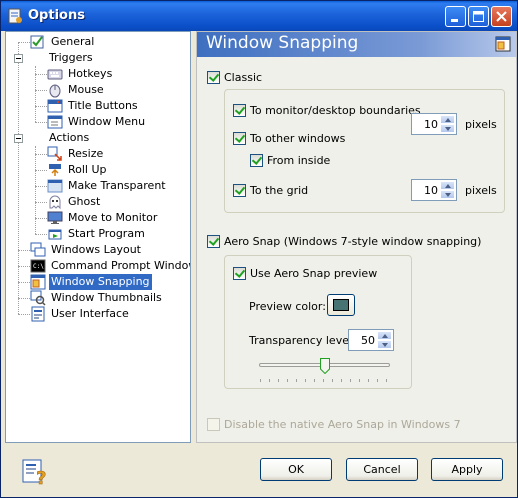 This screenshot has width=518, height=498. Describe the element at coordinates (287, 306) in the screenshot. I see `preview-color-label: Preview color:` at that location.